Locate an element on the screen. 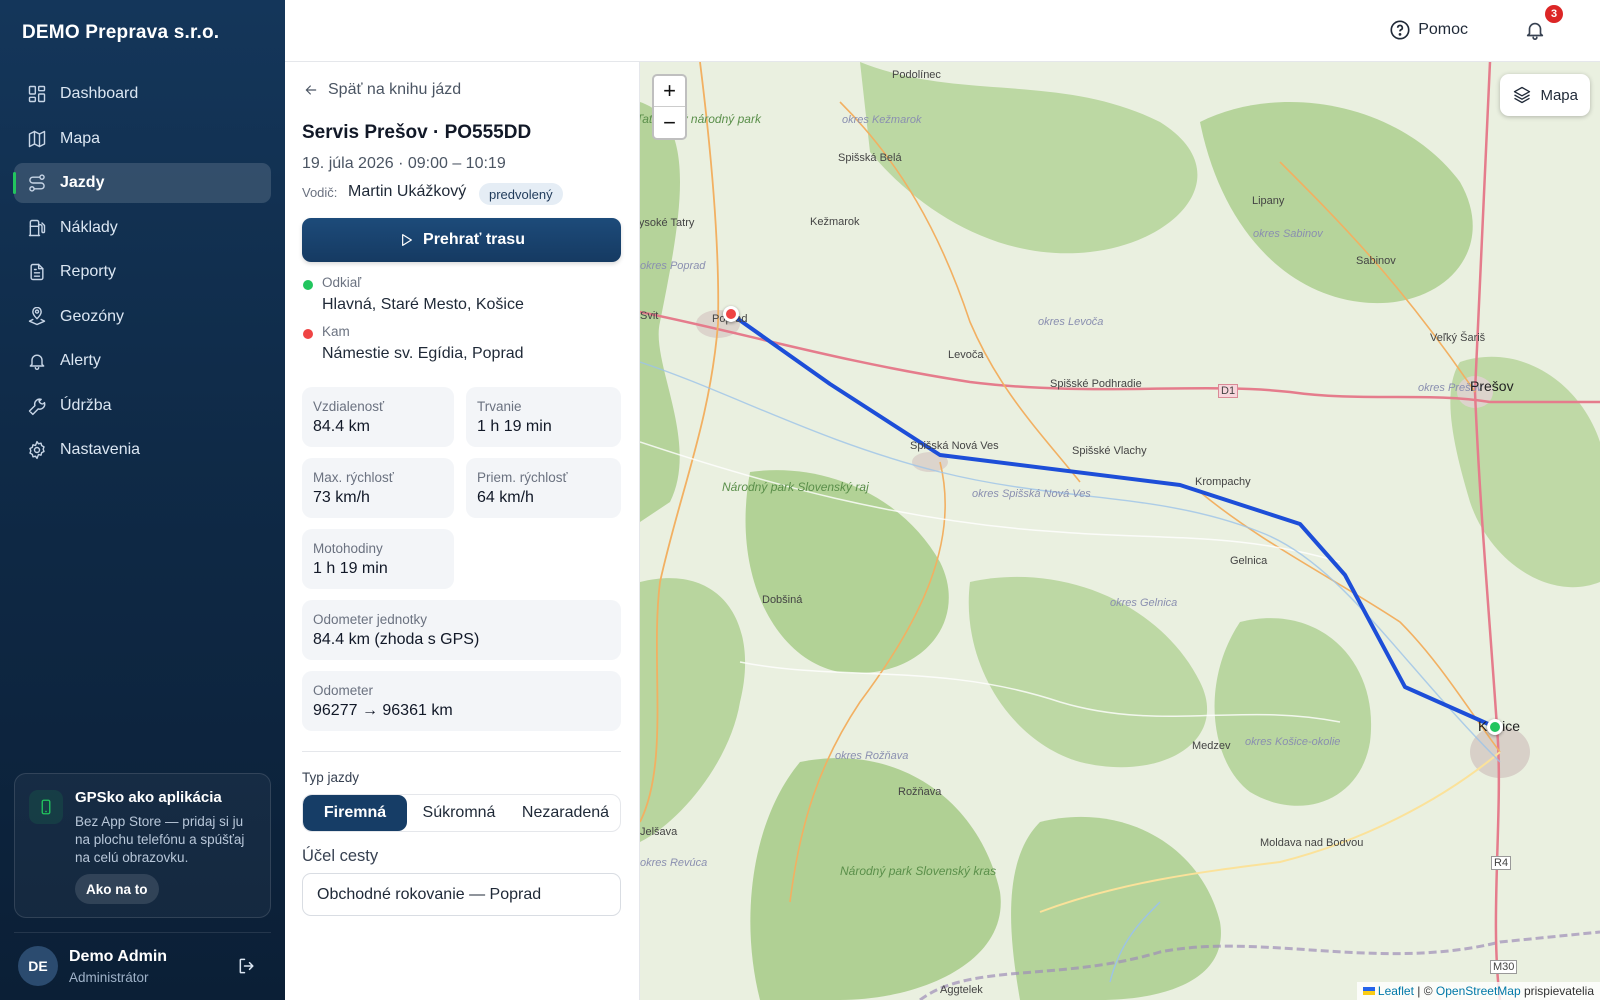  map-label: Gelnica is located at coordinates (1249, 561).